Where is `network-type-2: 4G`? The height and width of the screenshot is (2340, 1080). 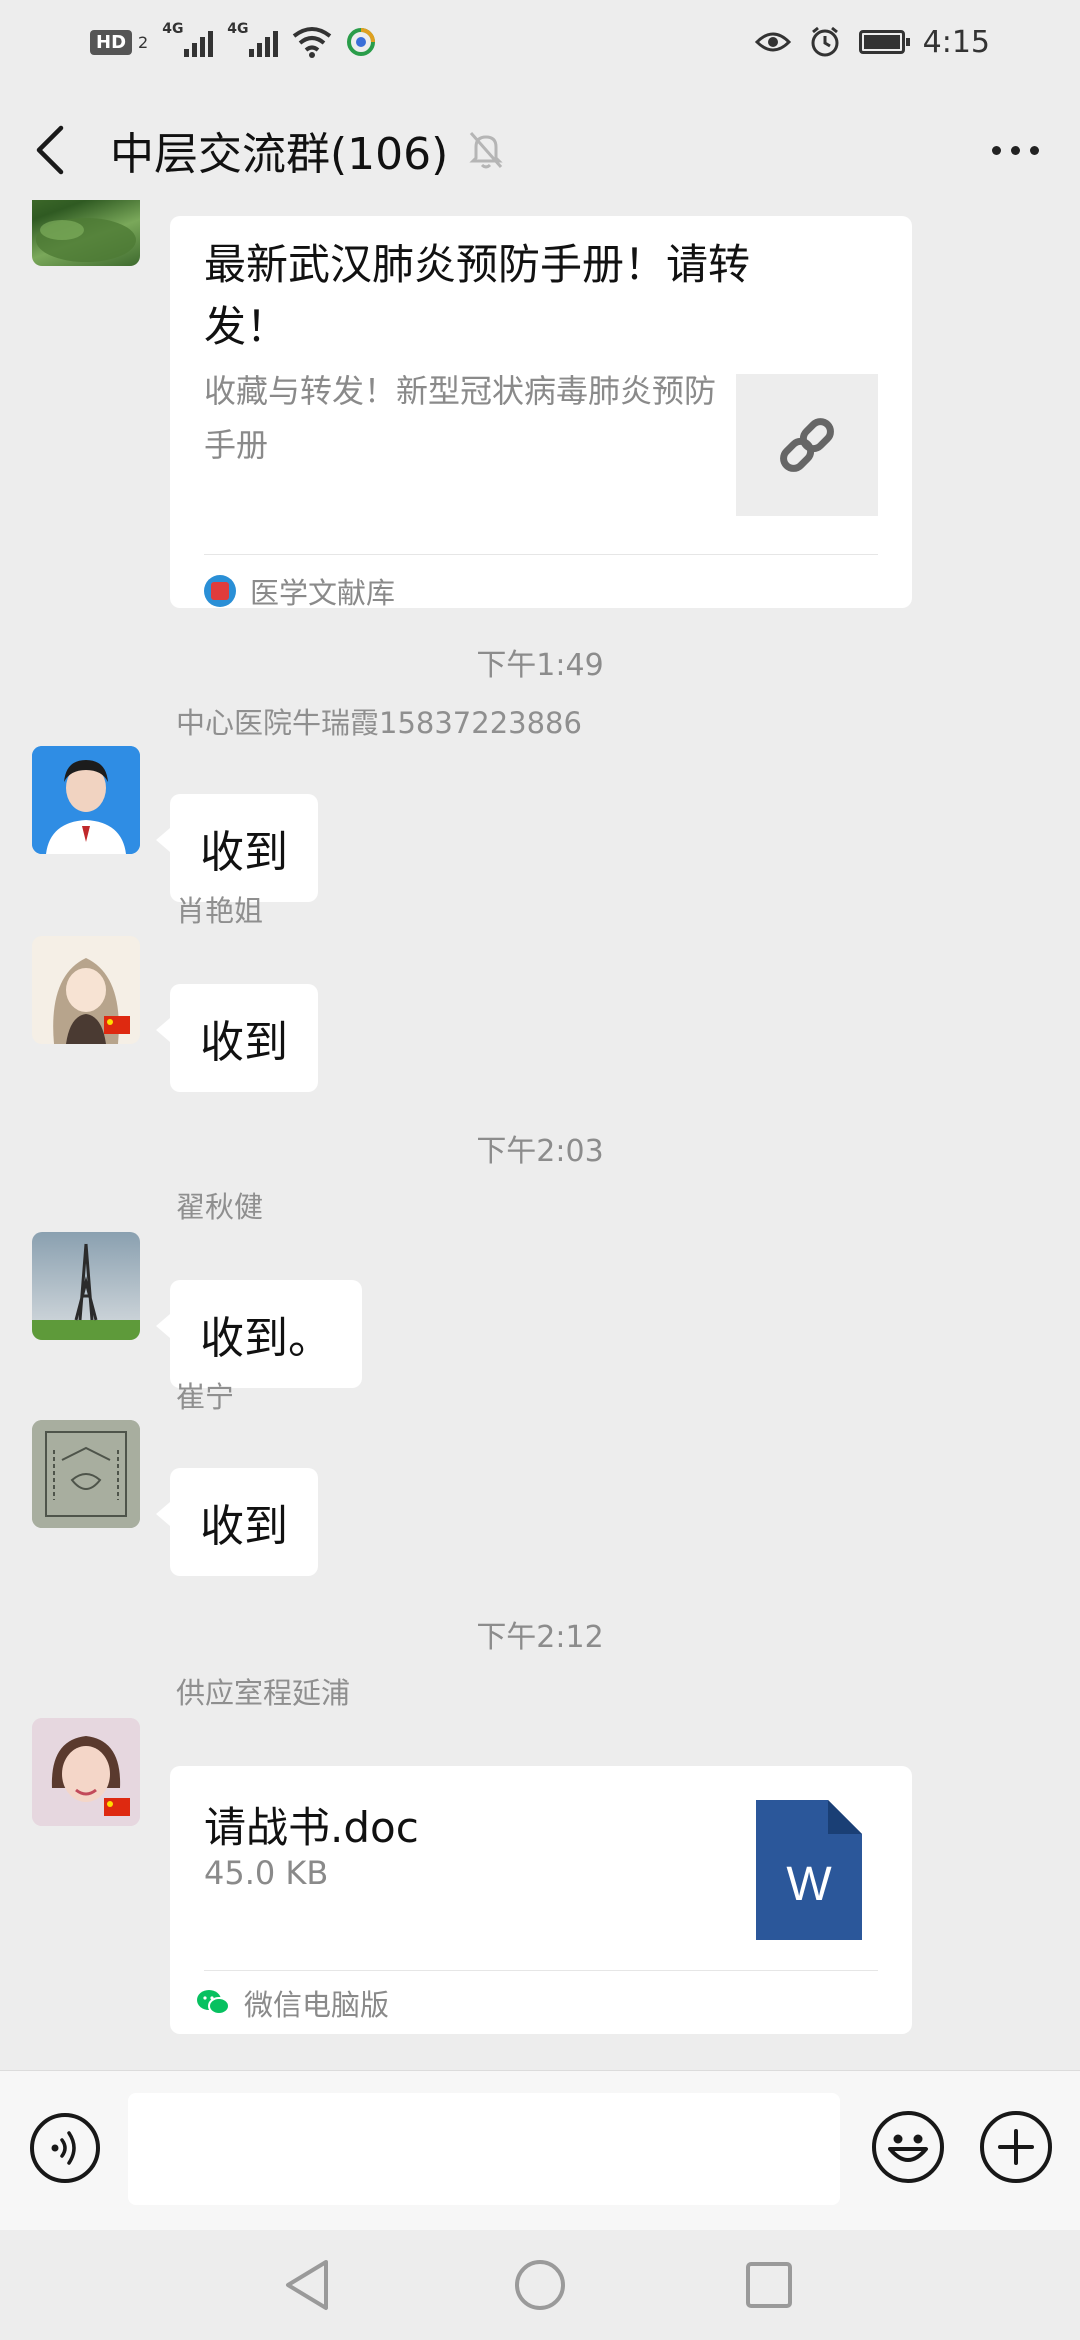
network-type-2: 4G is located at coordinates (238, 29).